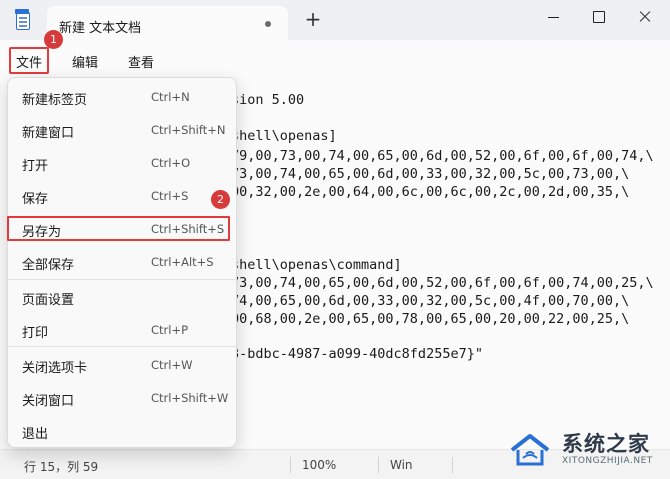 The width and height of the screenshot is (670, 479). I want to click on menu-save-all: 全部保存 Ctrl+Alt+S, so click(122, 262).